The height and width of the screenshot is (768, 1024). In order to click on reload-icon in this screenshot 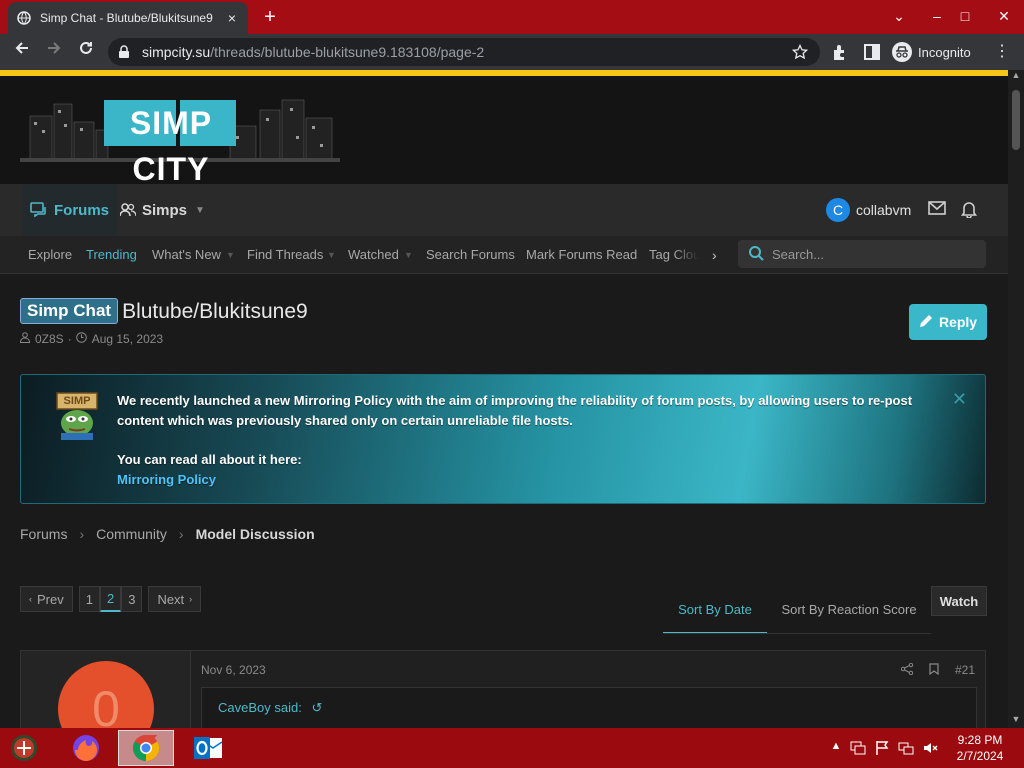, I will do `click(86, 52)`.